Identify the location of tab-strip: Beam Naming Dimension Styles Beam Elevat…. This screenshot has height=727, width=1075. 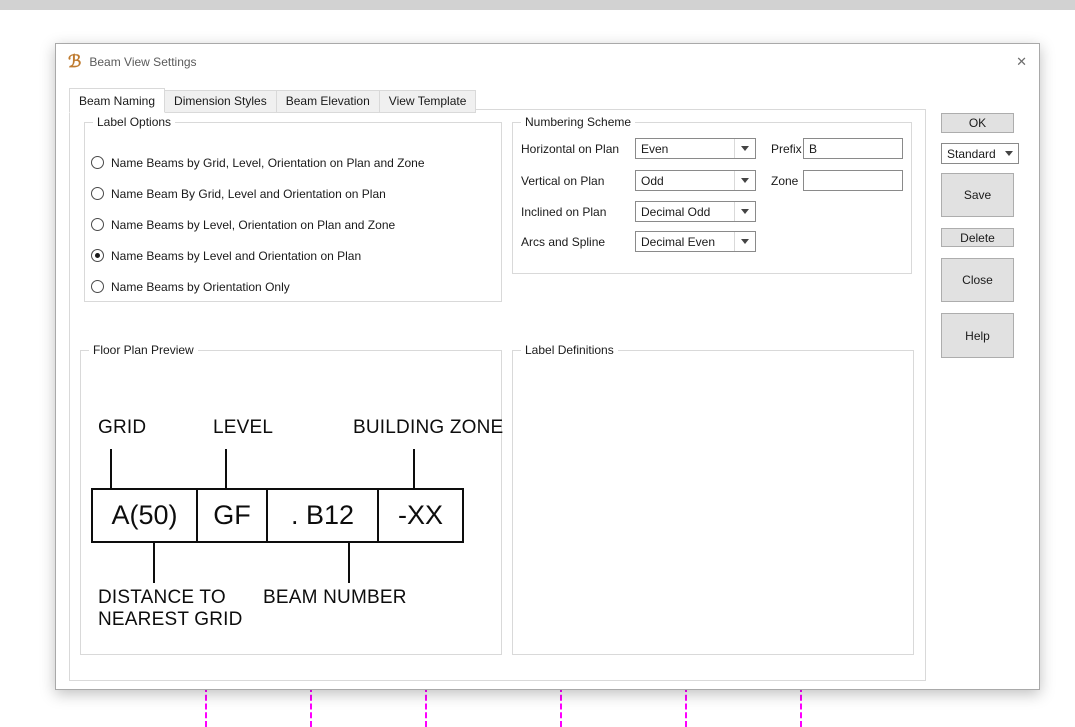
(273, 100).